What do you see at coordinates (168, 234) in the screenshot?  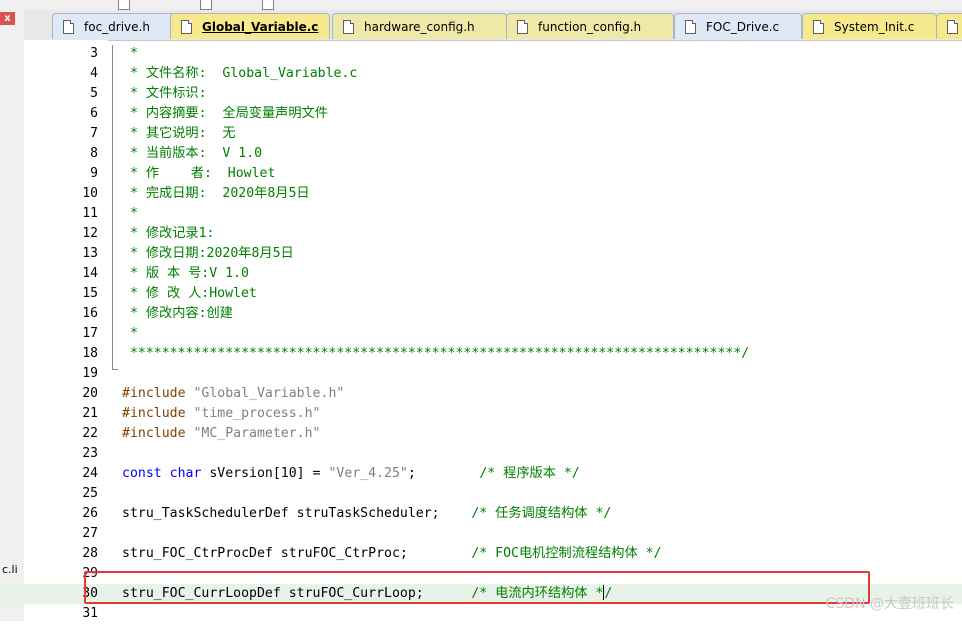 I see `code-text: * 修改记录1:` at bounding box center [168, 234].